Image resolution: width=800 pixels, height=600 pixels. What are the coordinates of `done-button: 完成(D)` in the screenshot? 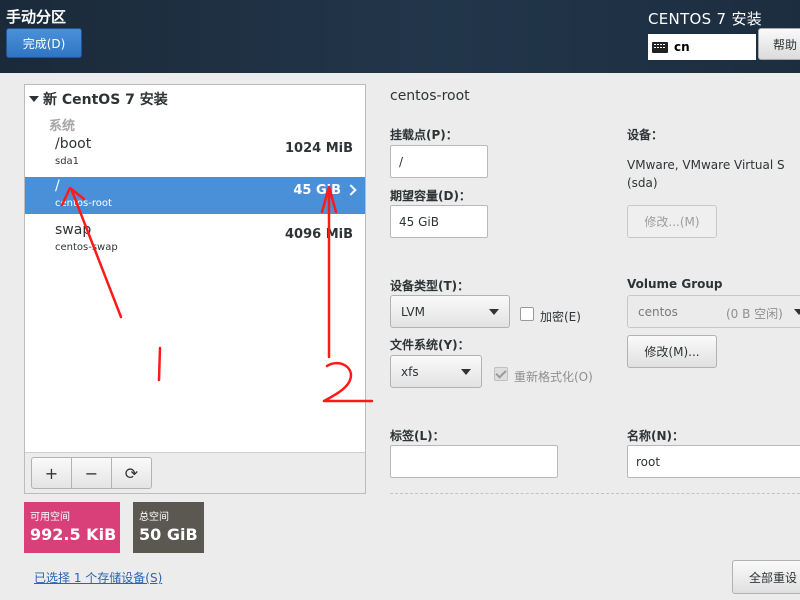 It's located at (44, 43).